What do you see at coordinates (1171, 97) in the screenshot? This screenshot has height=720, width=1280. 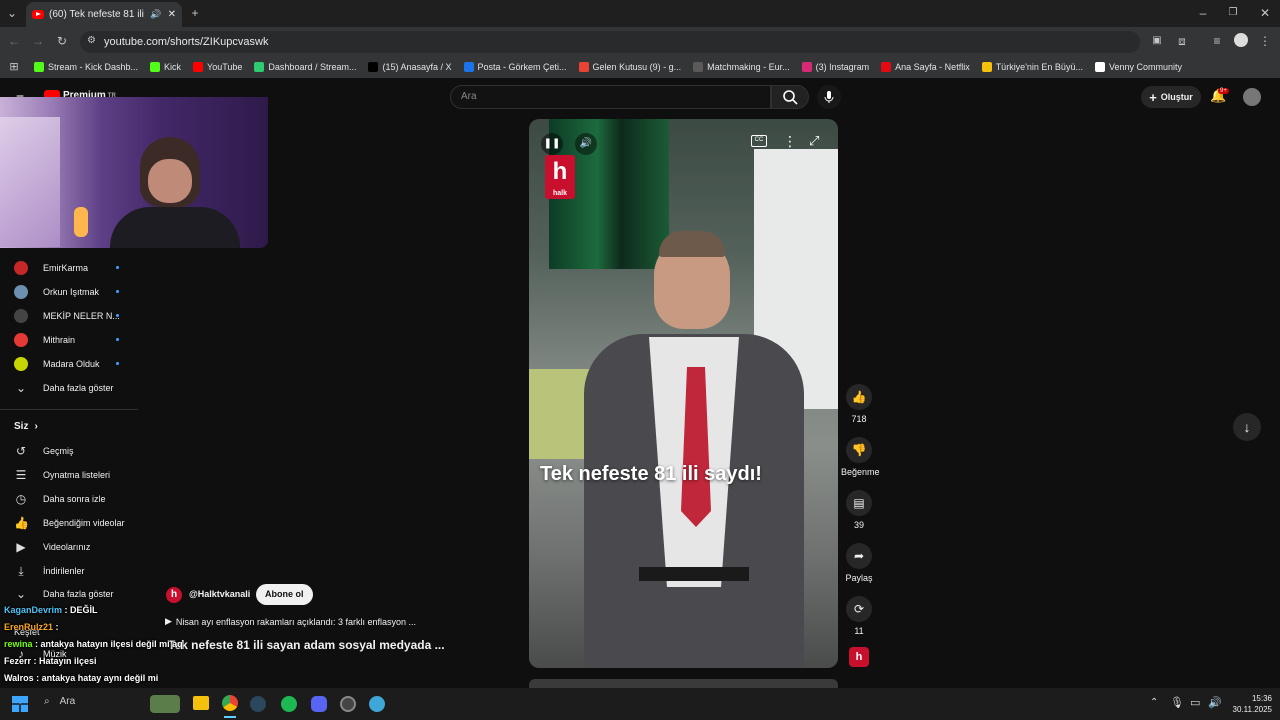 I see `create-button: + Oluştur` at bounding box center [1171, 97].